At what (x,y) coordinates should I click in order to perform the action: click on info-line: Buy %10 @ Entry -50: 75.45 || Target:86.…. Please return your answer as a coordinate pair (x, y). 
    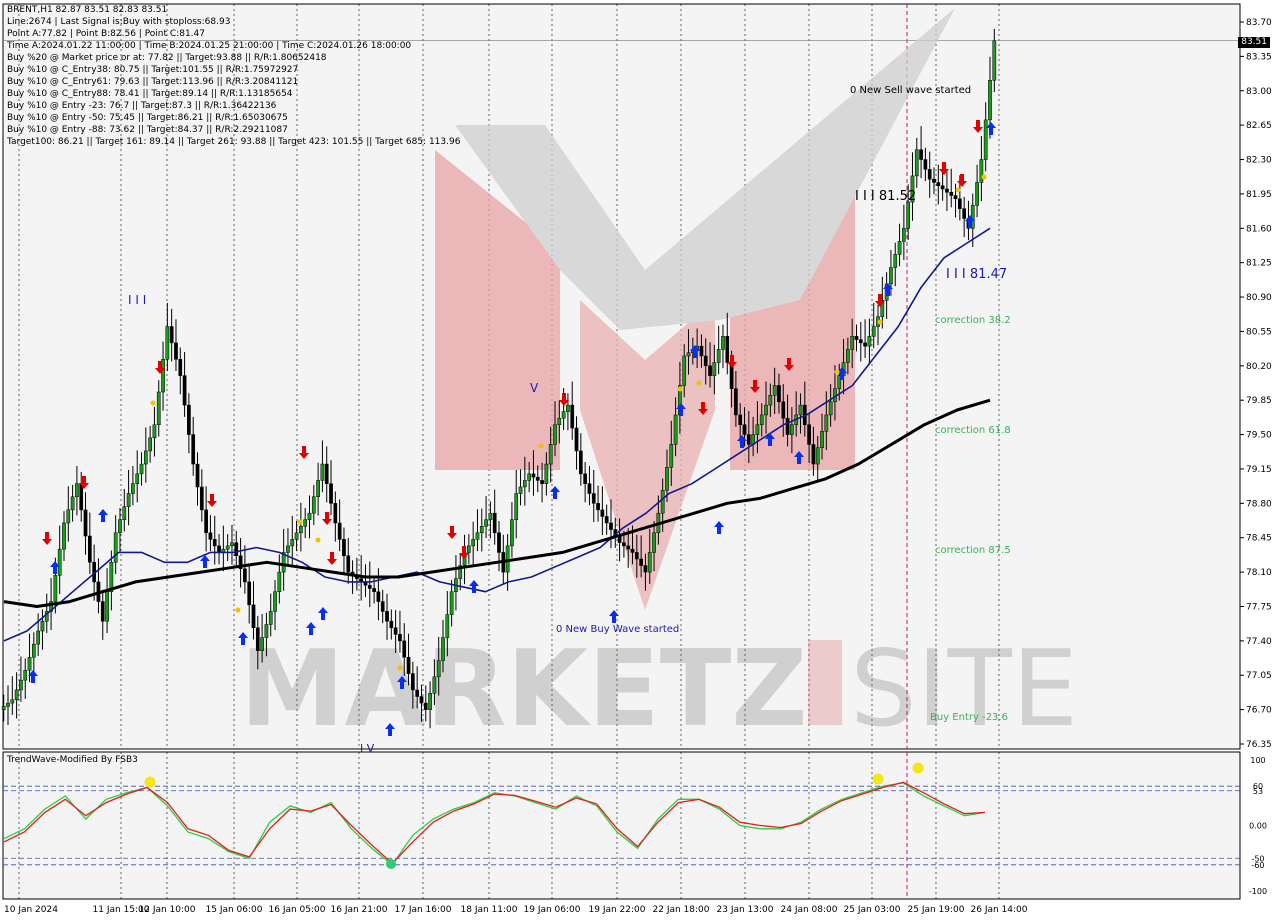
    Looking at the image, I should click on (147, 118).